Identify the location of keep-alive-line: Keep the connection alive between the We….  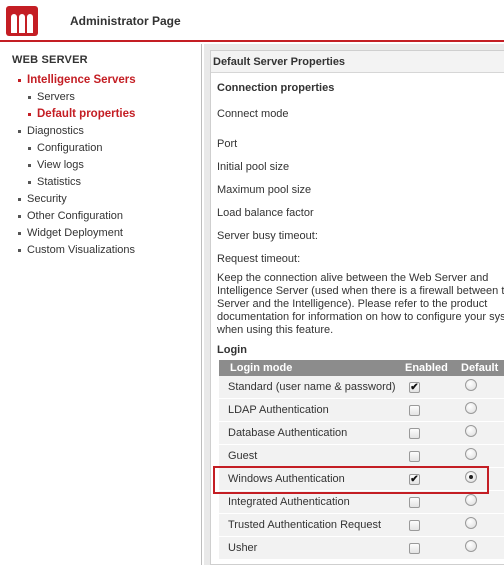
(353, 278).